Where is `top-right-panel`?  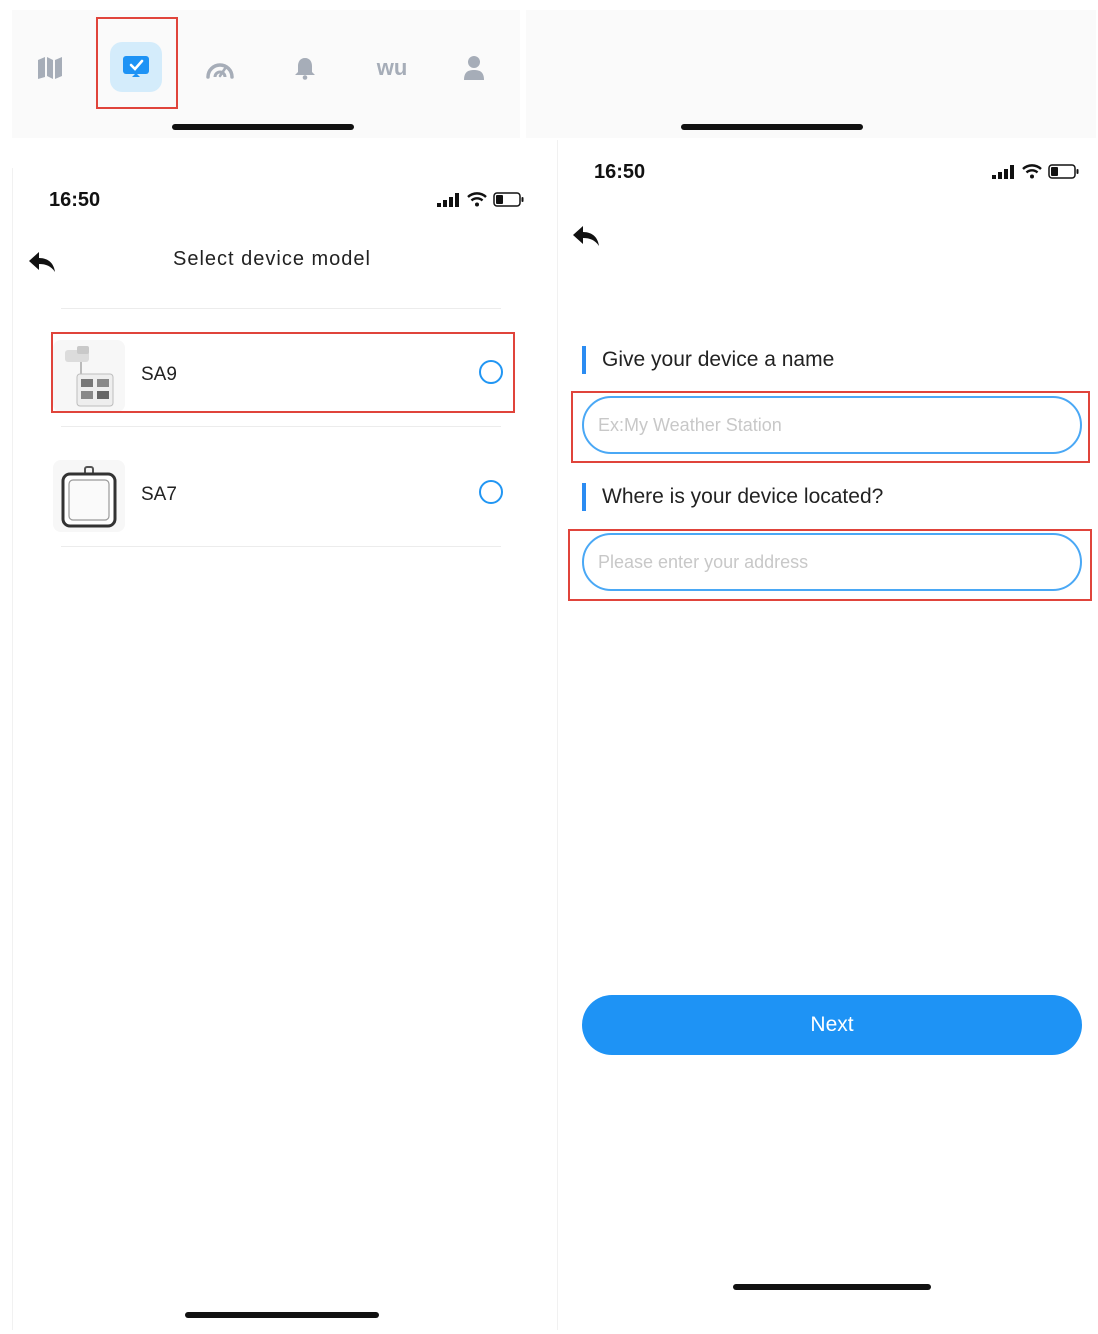
top-right-panel is located at coordinates (811, 74).